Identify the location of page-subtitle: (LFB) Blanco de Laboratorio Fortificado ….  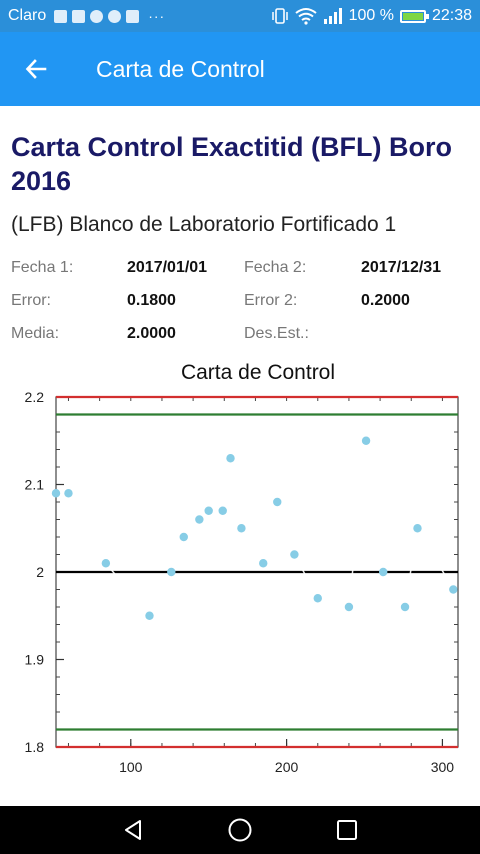
(204, 224).